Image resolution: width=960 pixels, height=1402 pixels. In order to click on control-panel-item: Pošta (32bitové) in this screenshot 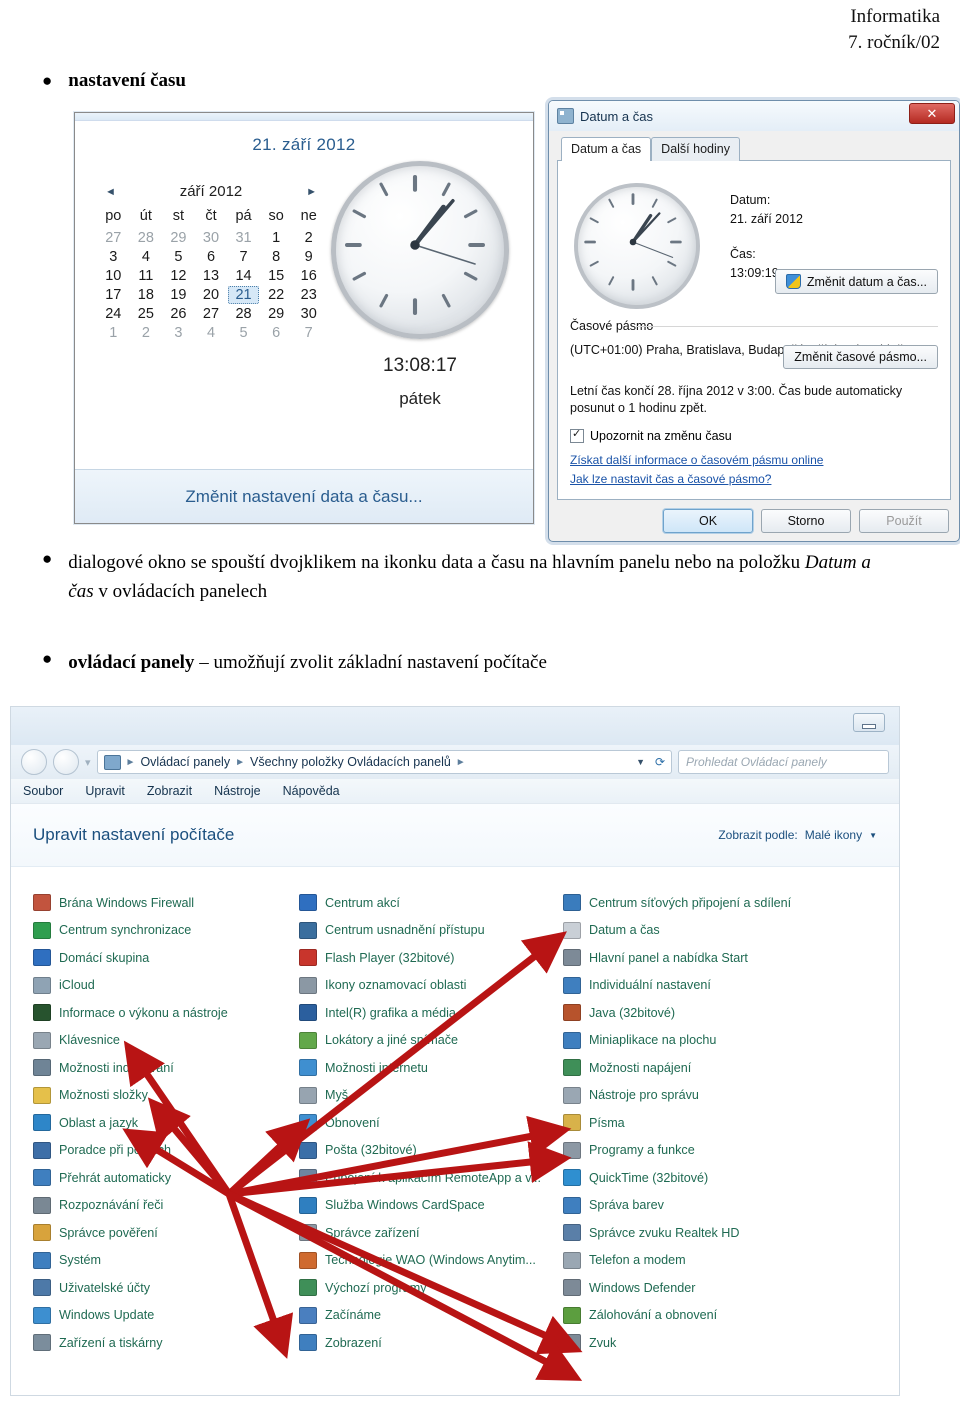, I will do `click(428, 1151)`.